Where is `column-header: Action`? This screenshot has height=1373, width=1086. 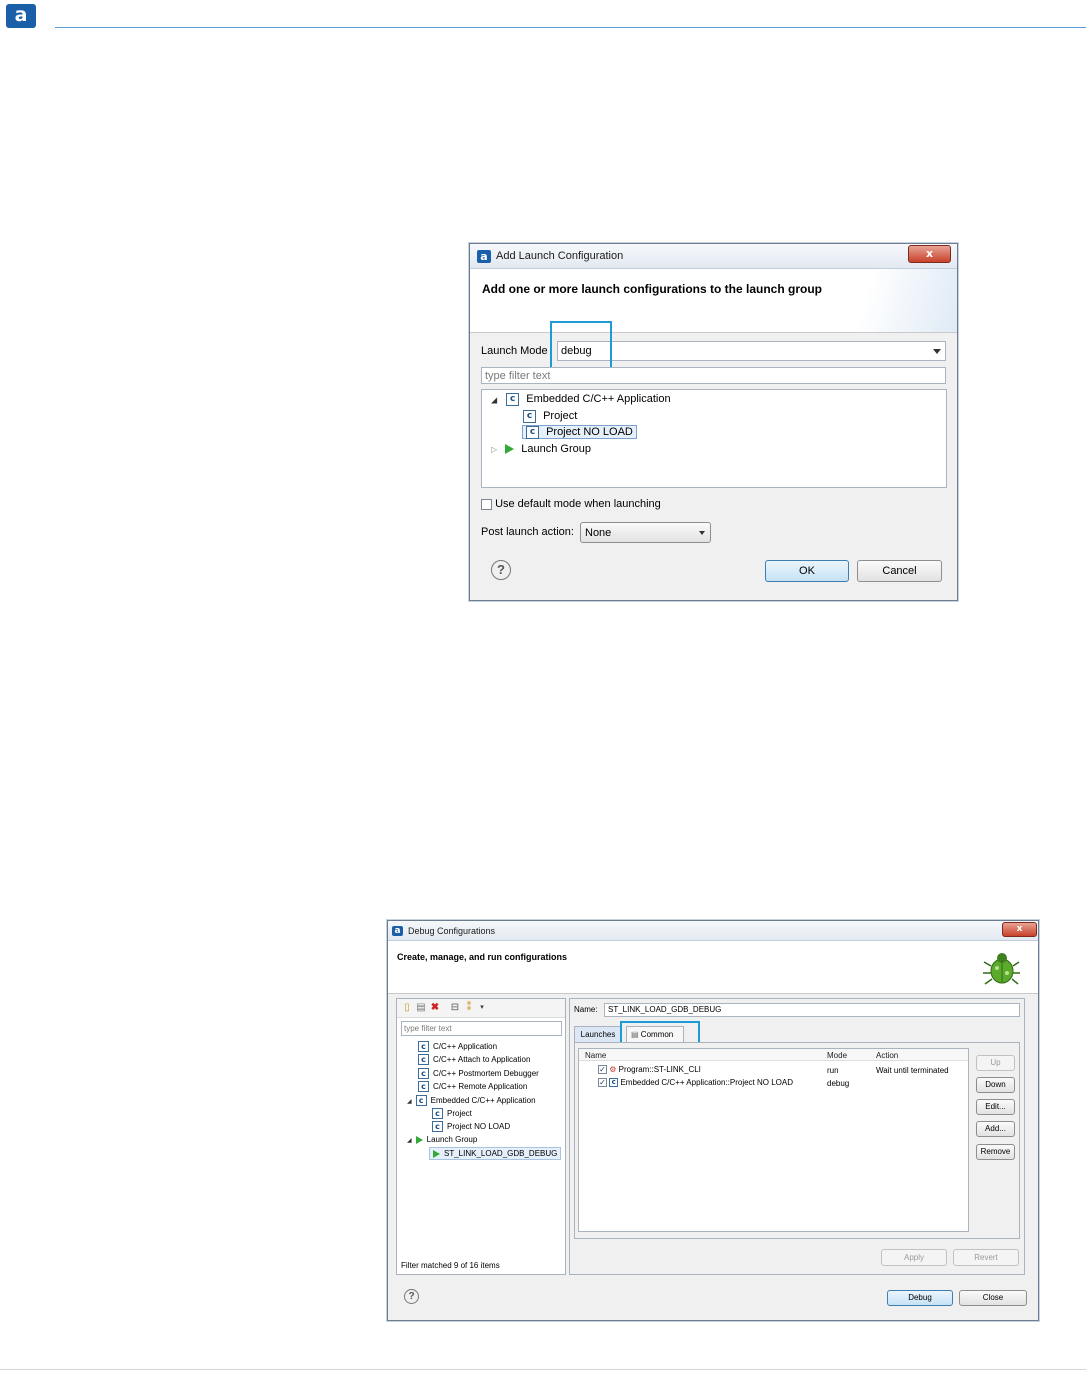 column-header: Action is located at coordinates (887, 1055).